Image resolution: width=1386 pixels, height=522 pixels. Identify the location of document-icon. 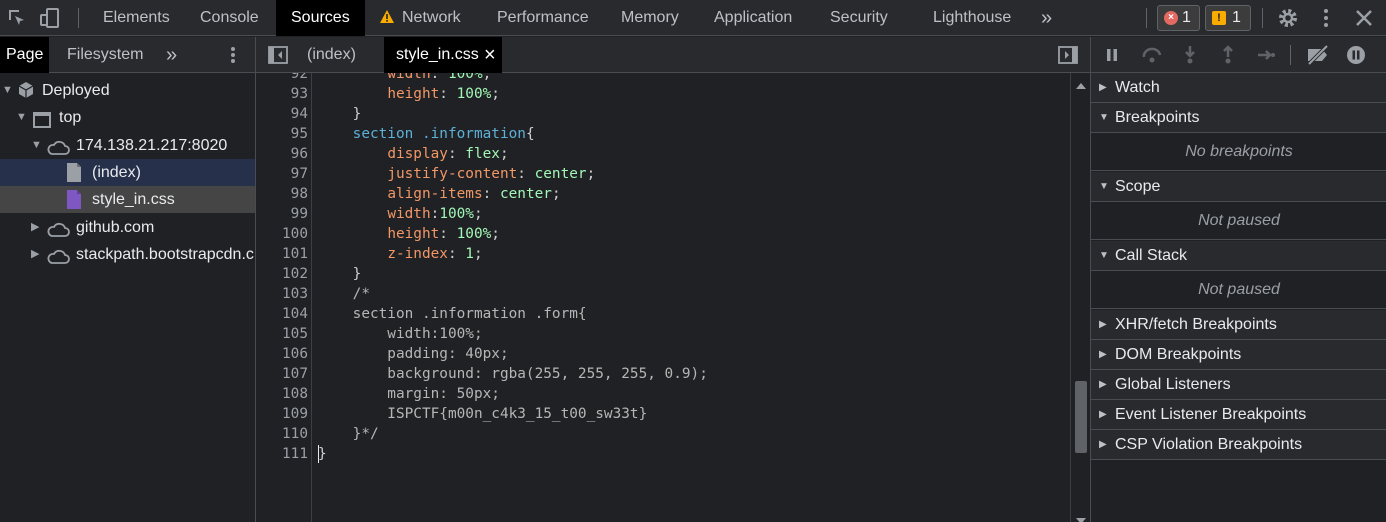
(74, 174).